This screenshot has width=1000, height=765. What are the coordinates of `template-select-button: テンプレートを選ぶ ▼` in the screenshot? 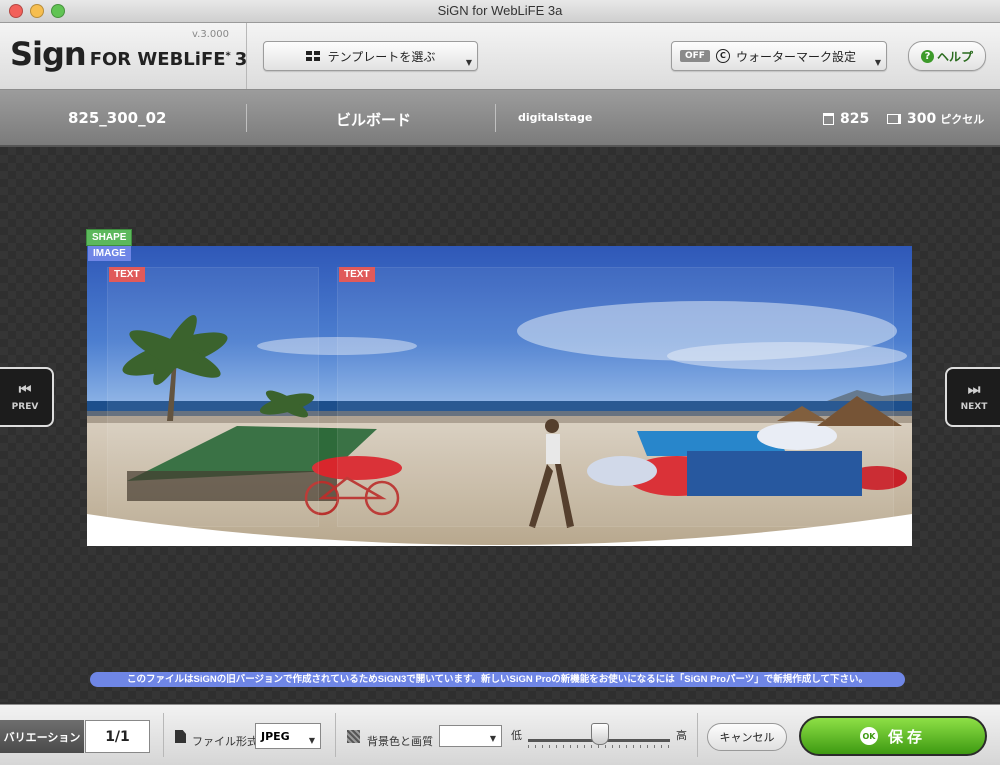 It's located at (370, 56).